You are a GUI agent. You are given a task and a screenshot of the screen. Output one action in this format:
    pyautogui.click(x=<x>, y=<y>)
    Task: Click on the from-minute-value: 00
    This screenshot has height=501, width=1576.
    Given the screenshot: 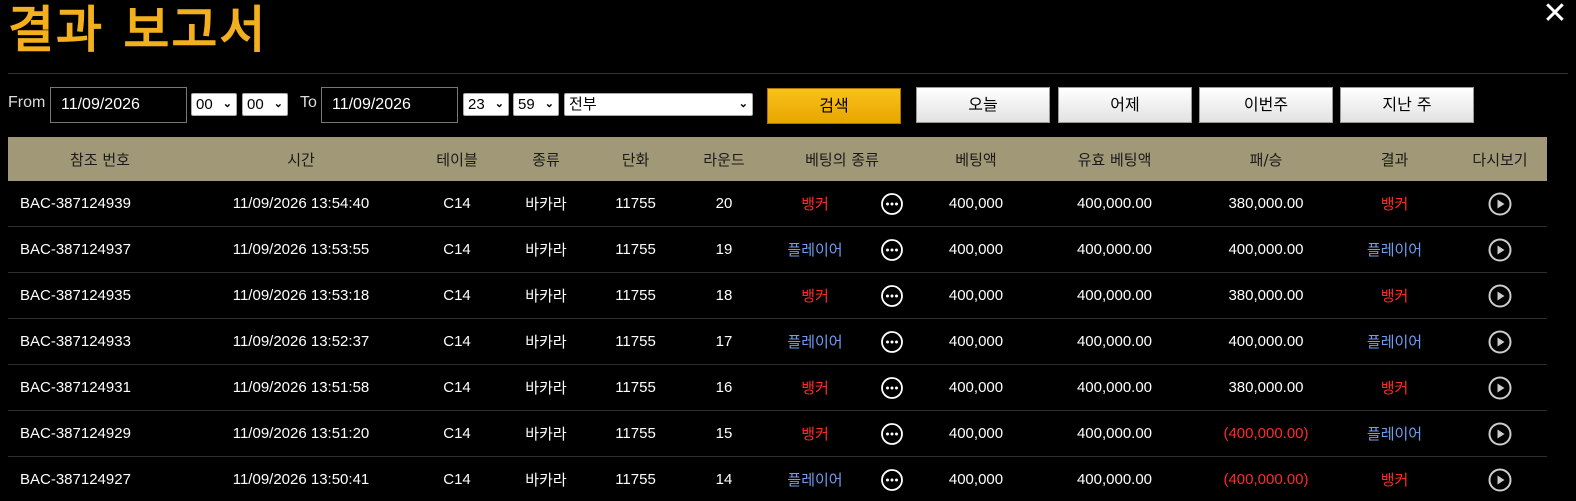 What is the action you would take?
    pyautogui.click(x=255, y=104)
    